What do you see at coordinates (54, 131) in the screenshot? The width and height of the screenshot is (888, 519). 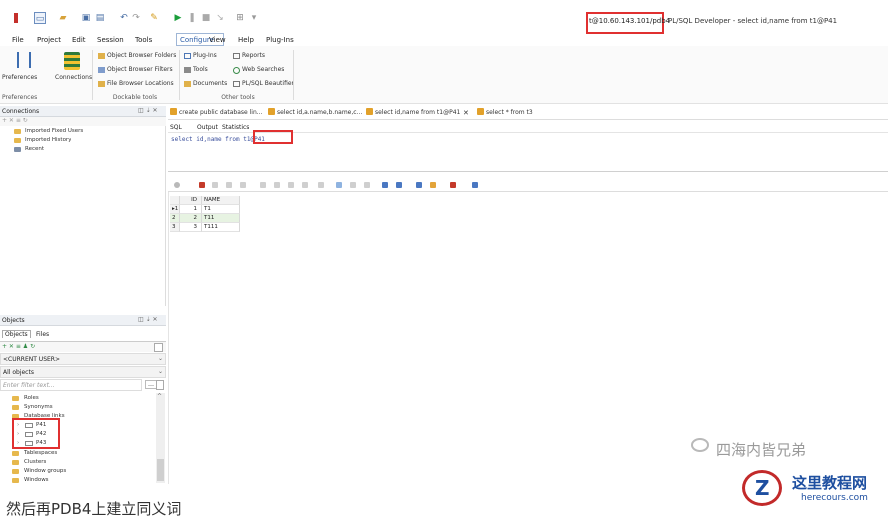 I see `connections-item: Imported Fixed Users` at bounding box center [54, 131].